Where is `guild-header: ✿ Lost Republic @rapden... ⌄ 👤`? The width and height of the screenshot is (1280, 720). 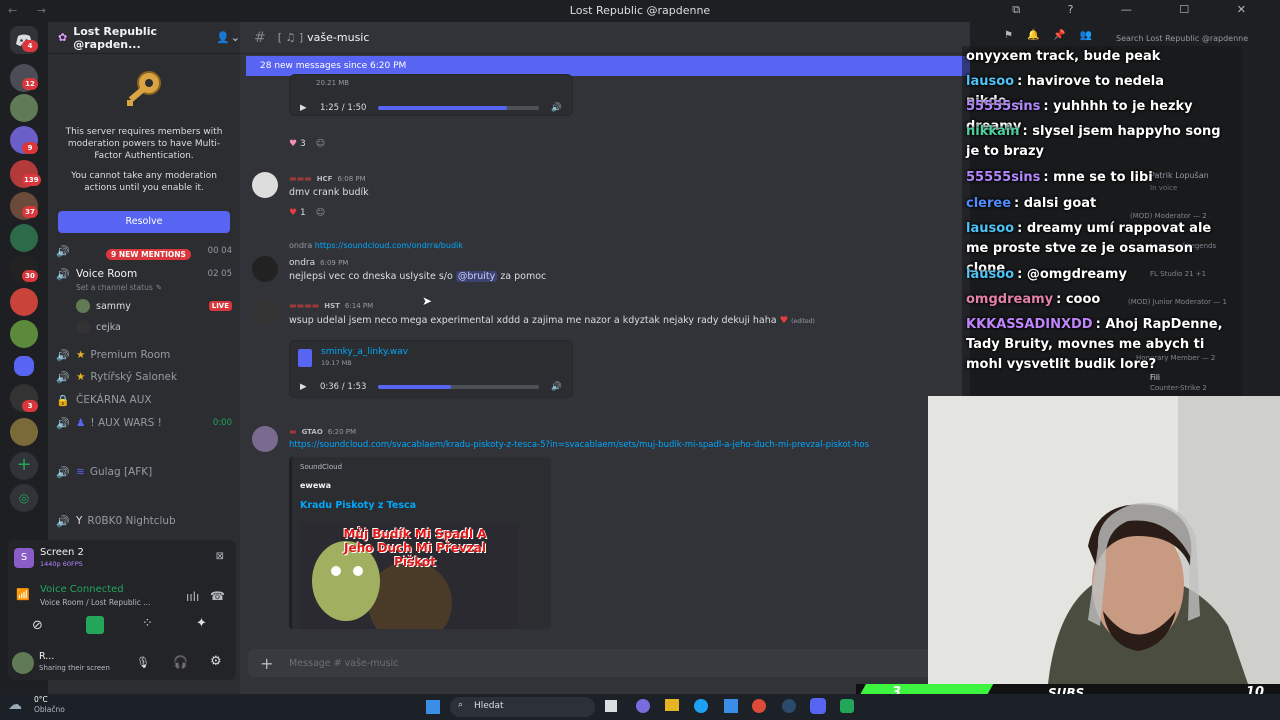
guild-header: ✿ Lost Republic @rapden... ⌄ 👤 is located at coordinates (144, 38).